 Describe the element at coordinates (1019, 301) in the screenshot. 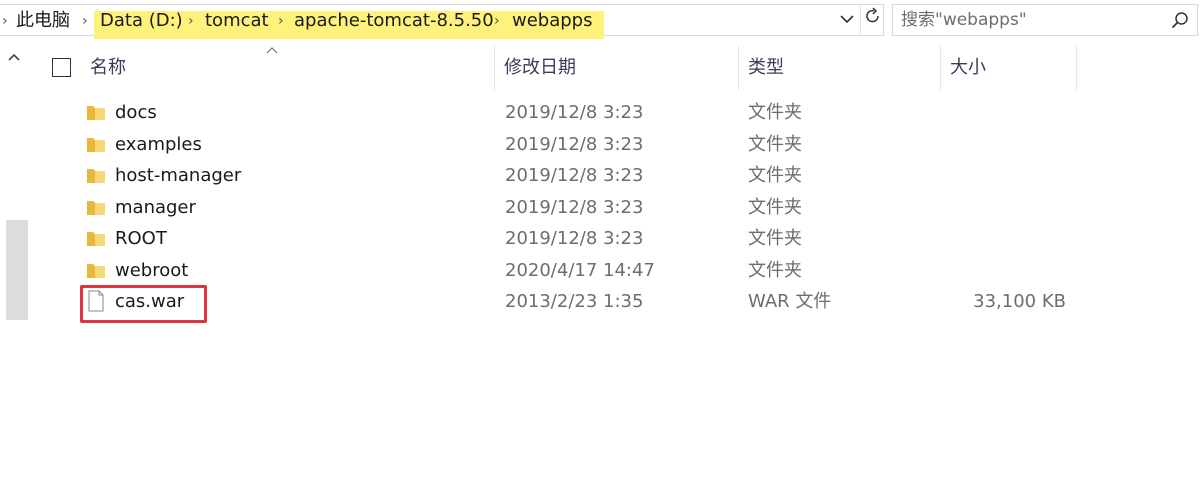

I see `file-size: 33,100 KB` at that location.